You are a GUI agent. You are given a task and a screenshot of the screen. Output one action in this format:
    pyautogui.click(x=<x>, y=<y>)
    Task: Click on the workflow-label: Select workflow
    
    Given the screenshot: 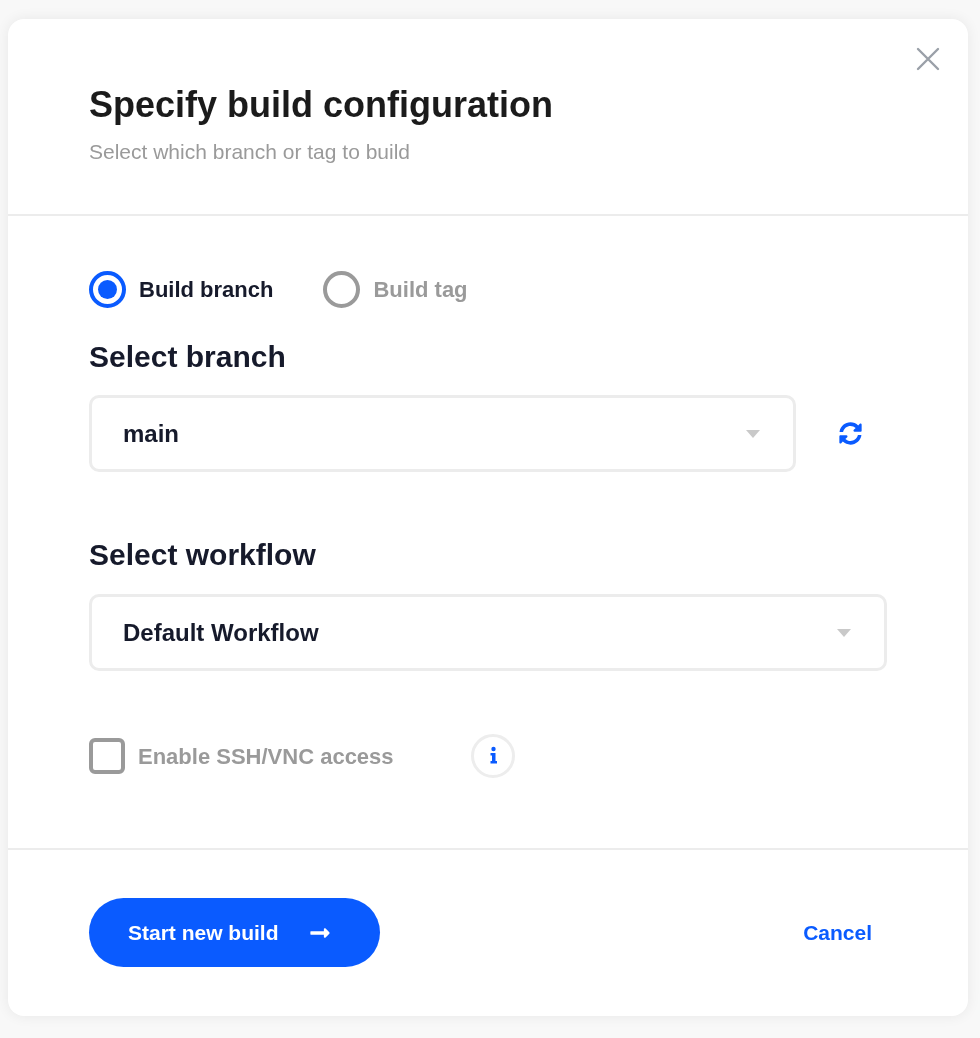 What is the action you would take?
    pyautogui.click(x=203, y=555)
    